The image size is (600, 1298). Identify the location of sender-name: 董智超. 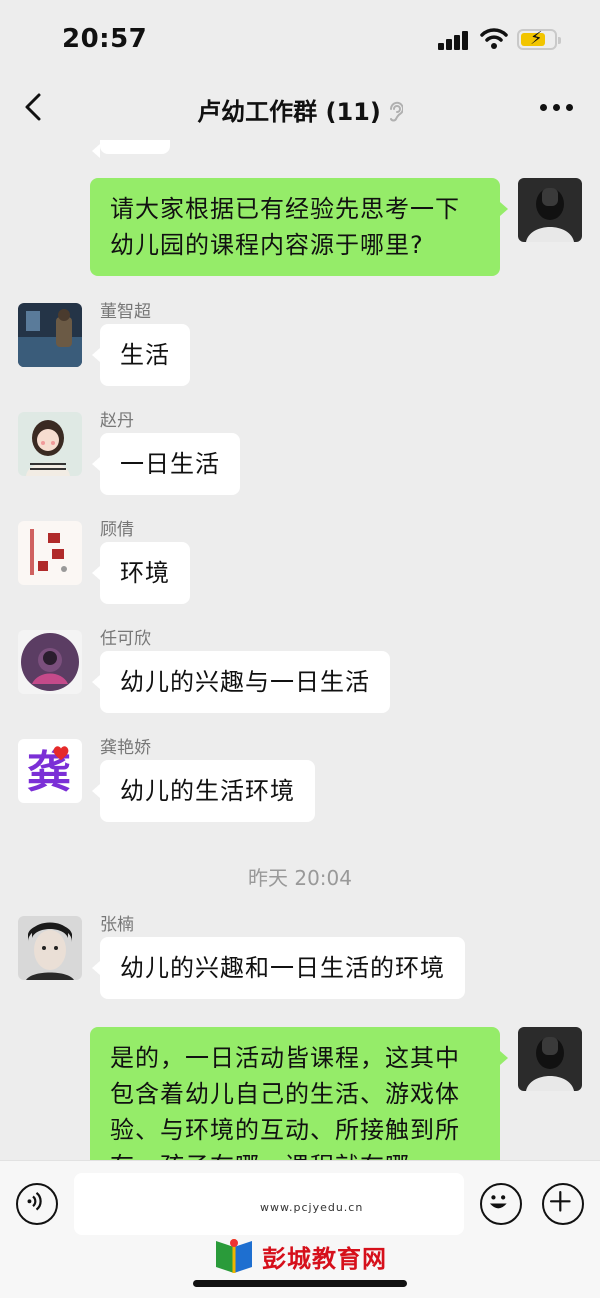
(125, 312).